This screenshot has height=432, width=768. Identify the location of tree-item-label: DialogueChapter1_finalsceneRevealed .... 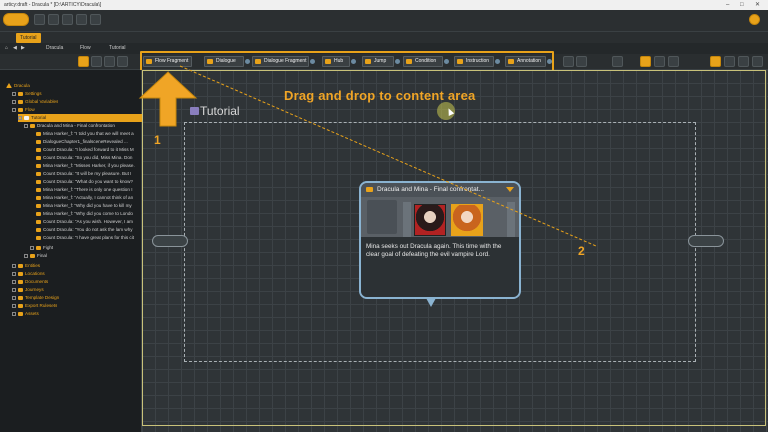
(85, 141).